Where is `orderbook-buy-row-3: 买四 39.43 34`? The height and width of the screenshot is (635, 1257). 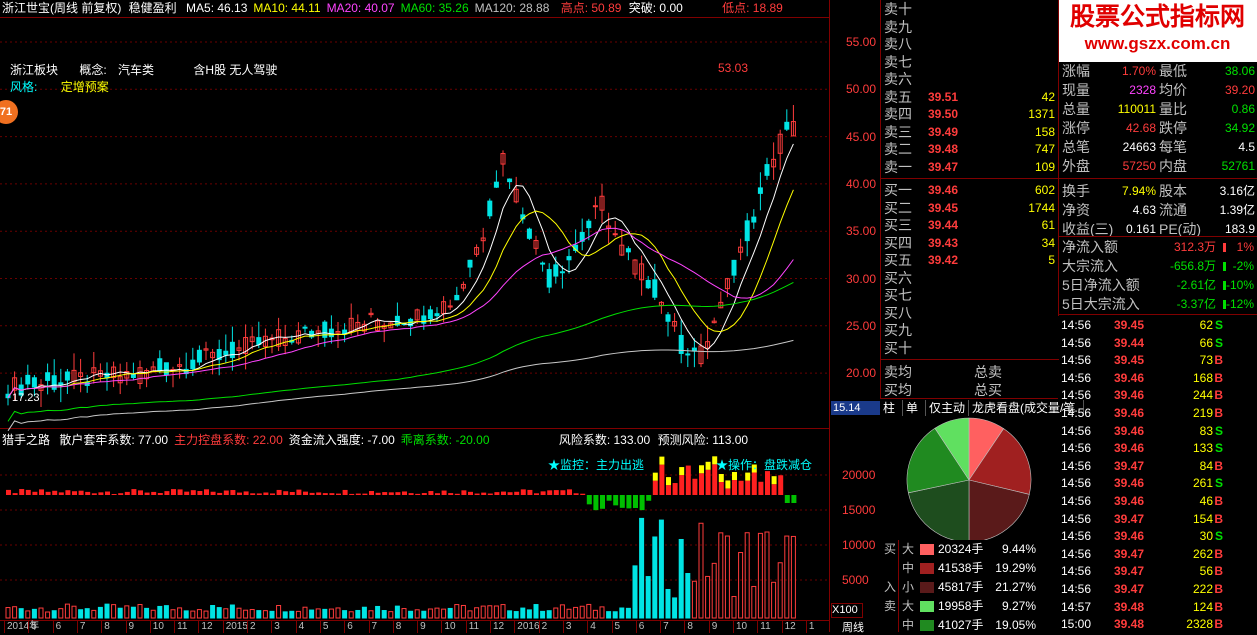
orderbook-buy-row-3: 买四 39.43 34 is located at coordinates (970, 243).